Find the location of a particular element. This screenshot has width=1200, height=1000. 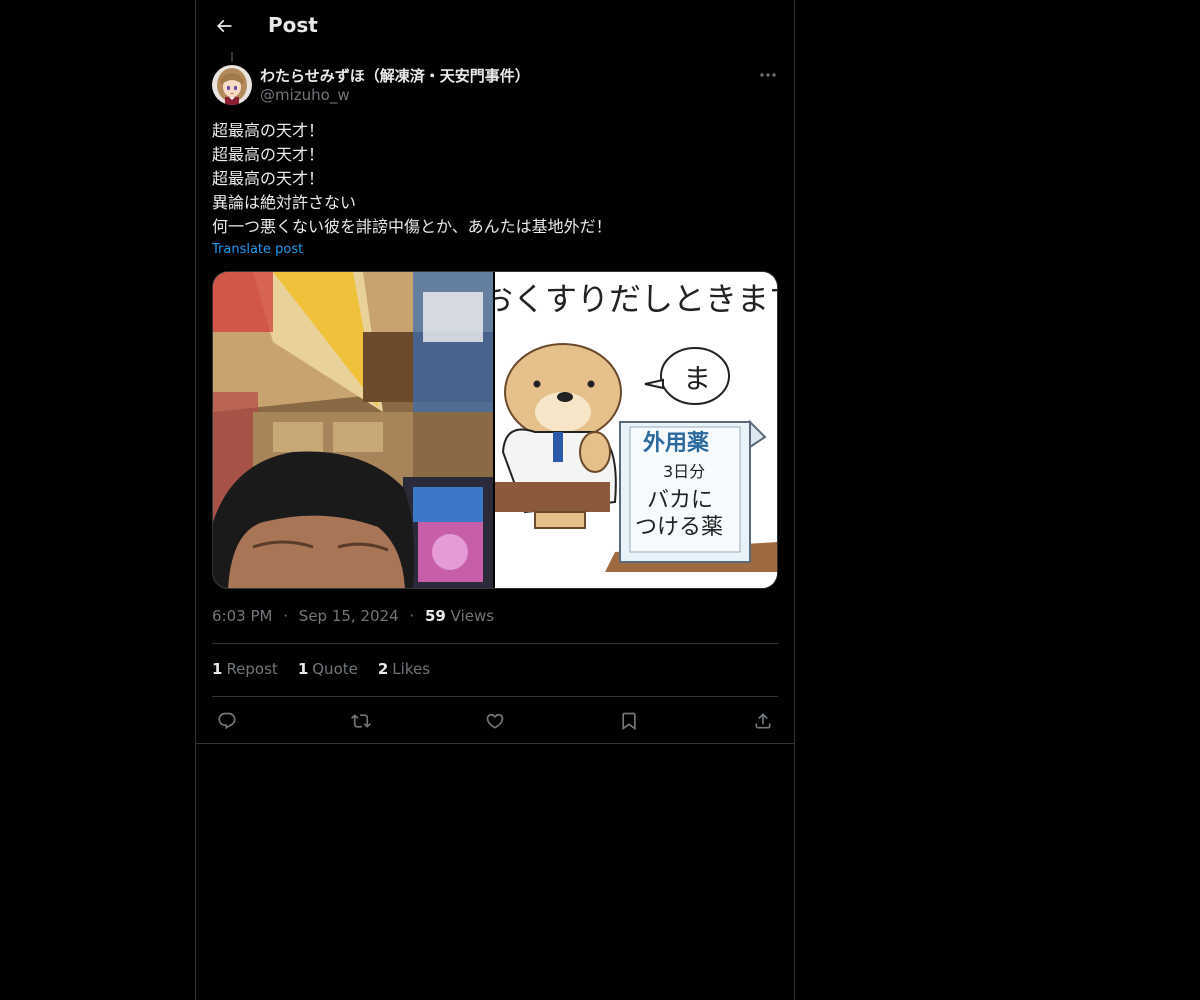

media-grid: おくすりだしときますね ま 外用薬 3日分 バカ is located at coordinates (495, 430).